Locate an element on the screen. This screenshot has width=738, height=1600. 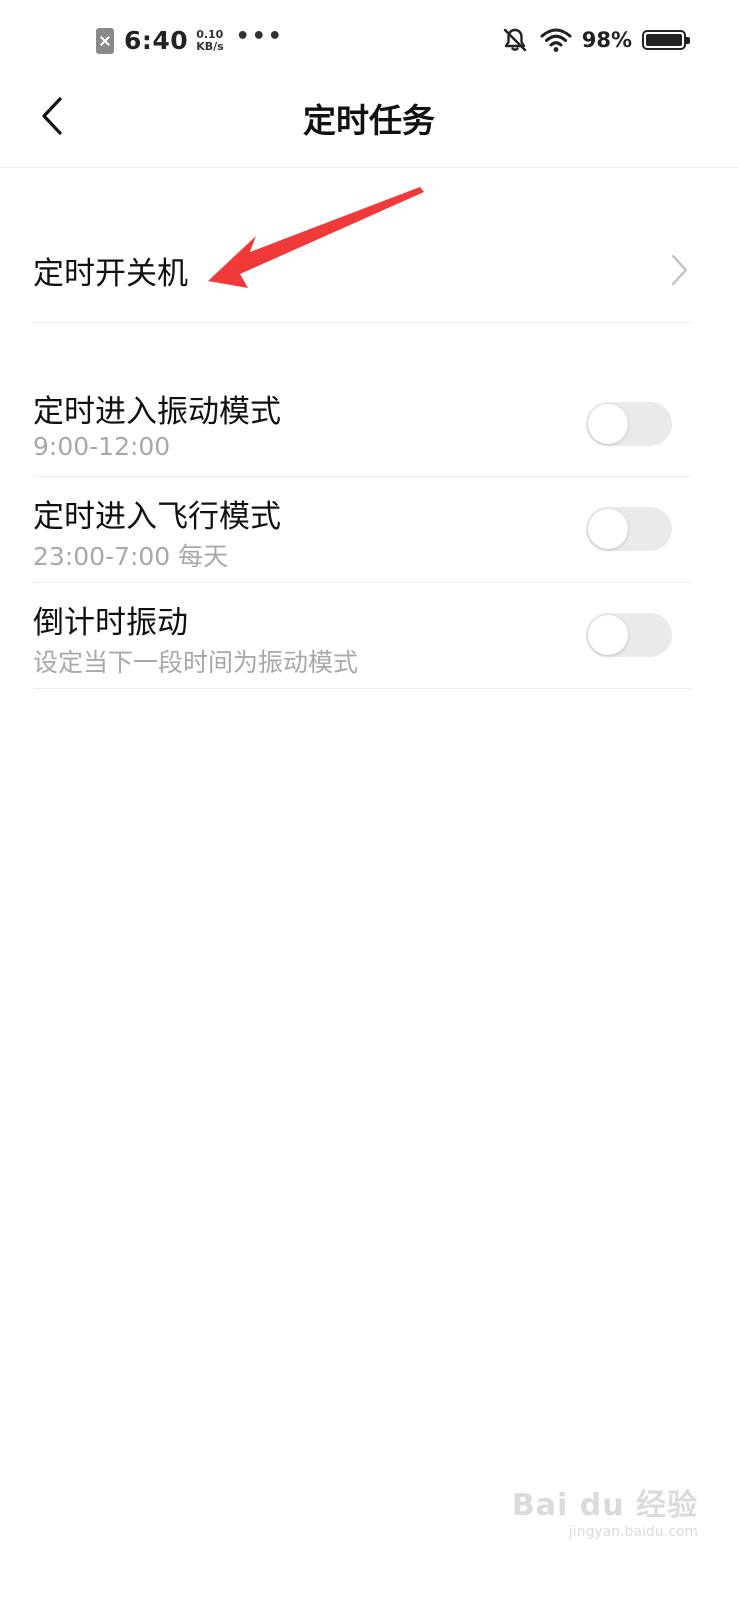
network-speed-value: 0.10 is located at coordinates (210, 34).